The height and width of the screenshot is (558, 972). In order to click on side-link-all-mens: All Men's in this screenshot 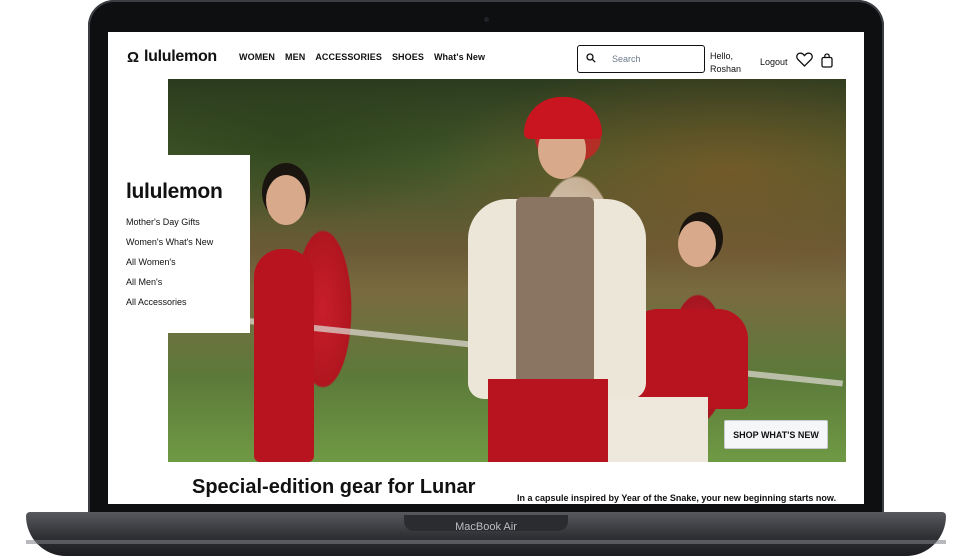, I will do `click(169, 282)`.